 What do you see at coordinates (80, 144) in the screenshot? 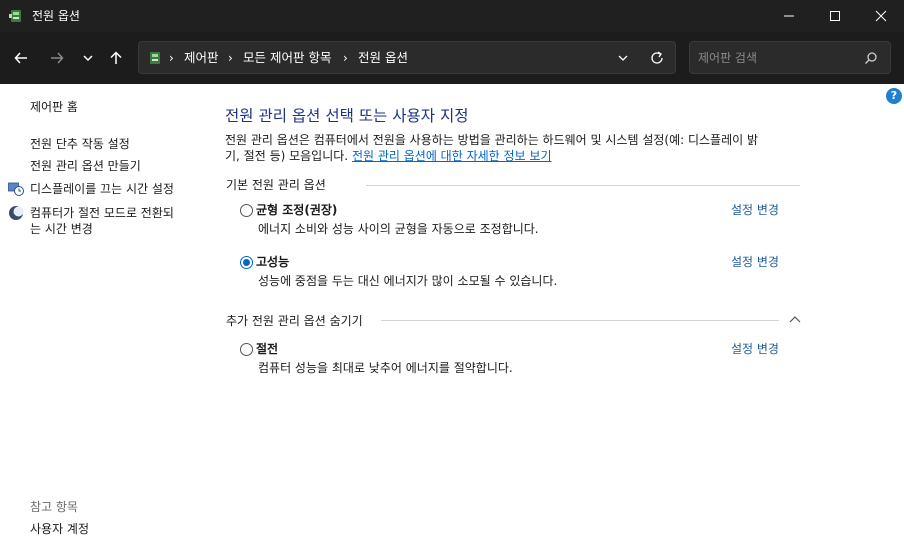
I see `sidebar-item-power-button: 전원 단추 작동 설정` at bounding box center [80, 144].